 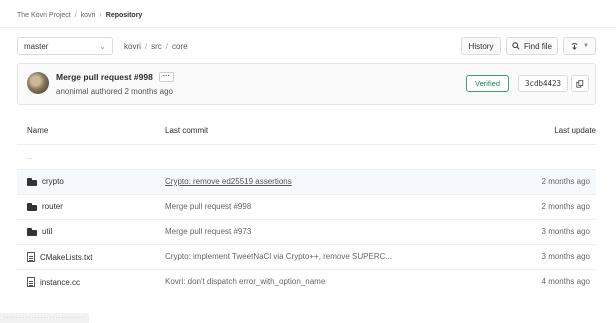 I want to click on expand-commit-button: ···, so click(x=166, y=77).